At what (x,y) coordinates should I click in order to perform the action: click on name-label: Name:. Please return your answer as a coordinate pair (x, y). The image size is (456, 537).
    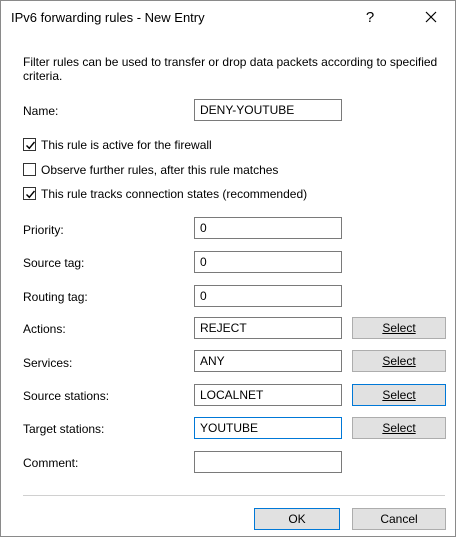
    Looking at the image, I should click on (41, 111).